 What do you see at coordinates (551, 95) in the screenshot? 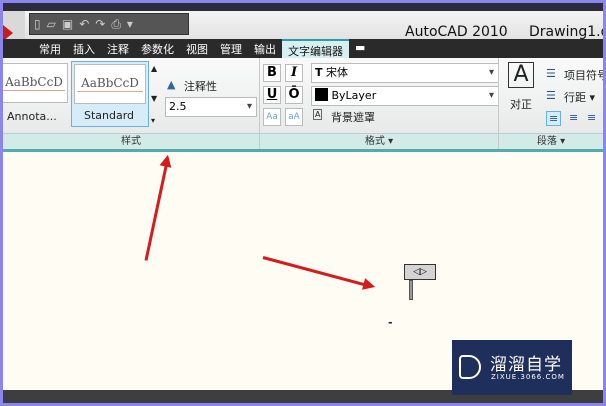
I see `line-spacing-icon: ☰` at bounding box center [551, 95].